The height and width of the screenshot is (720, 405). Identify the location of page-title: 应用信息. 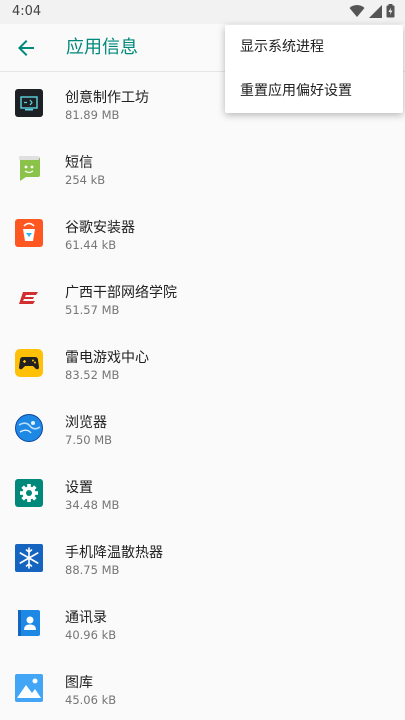
(102, 47).